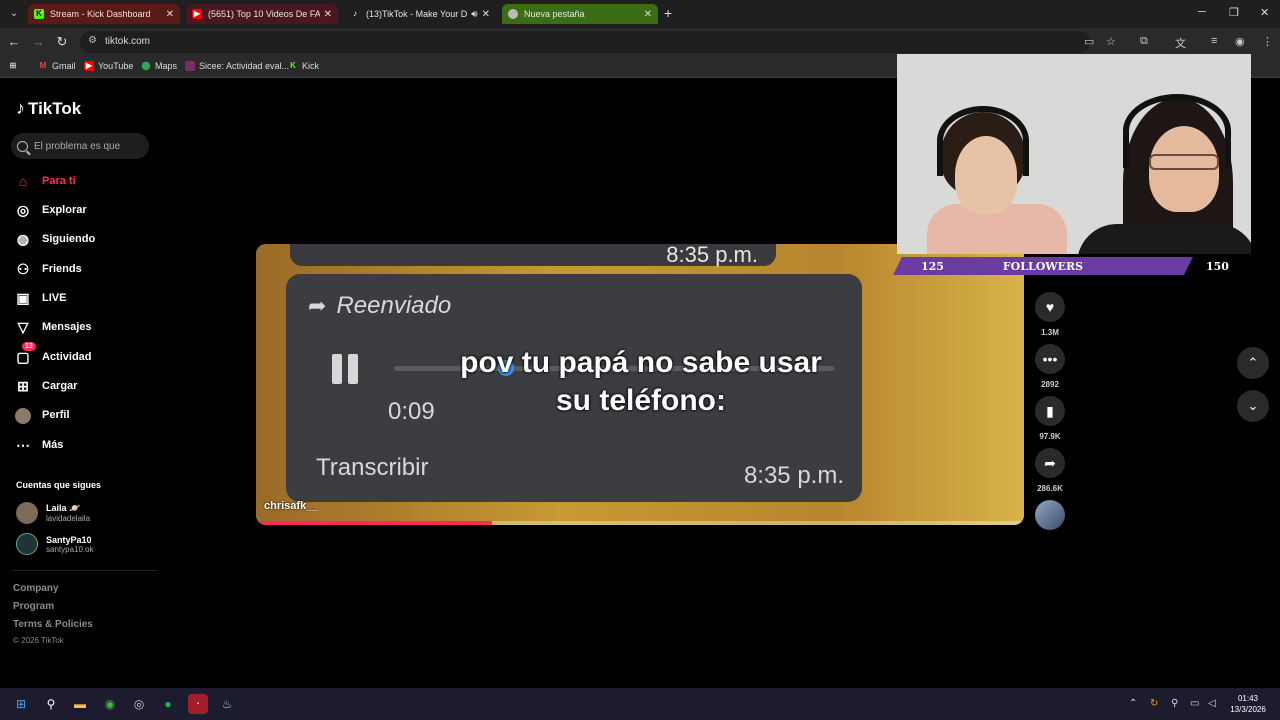 Image resolution: width=1280 pixels, height=720 pixels. I want to click on home-icon: ⌂, so click(23, 181).